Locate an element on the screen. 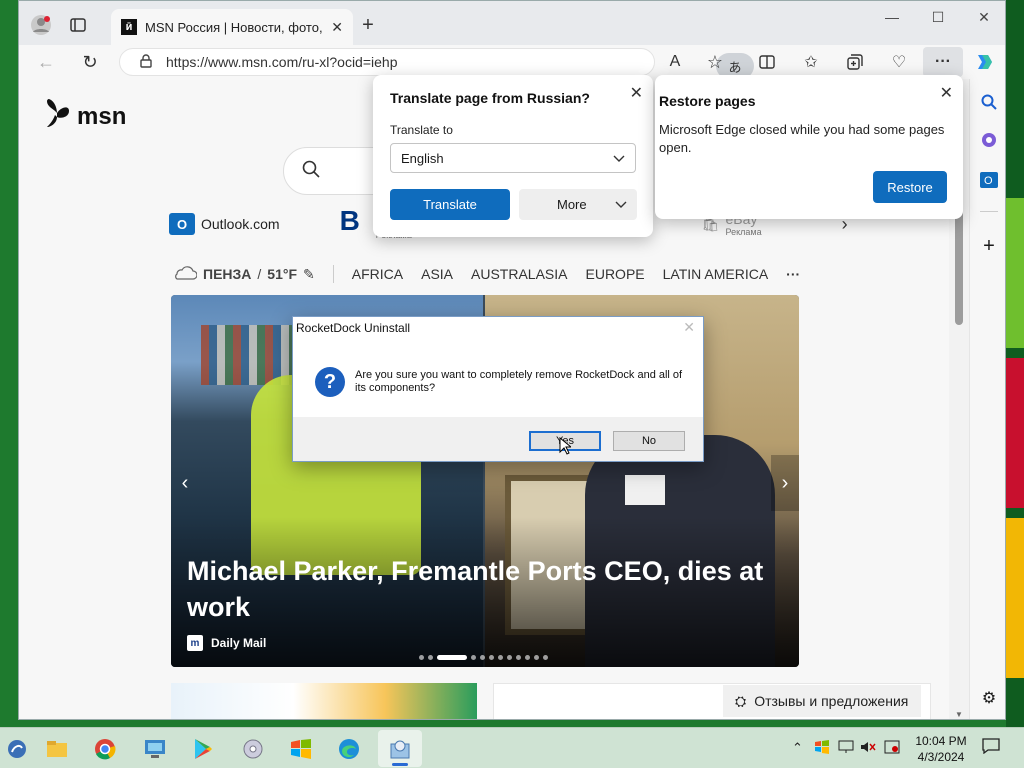  sidebar-outlook-icon: O is located at coordinates (989, 180).